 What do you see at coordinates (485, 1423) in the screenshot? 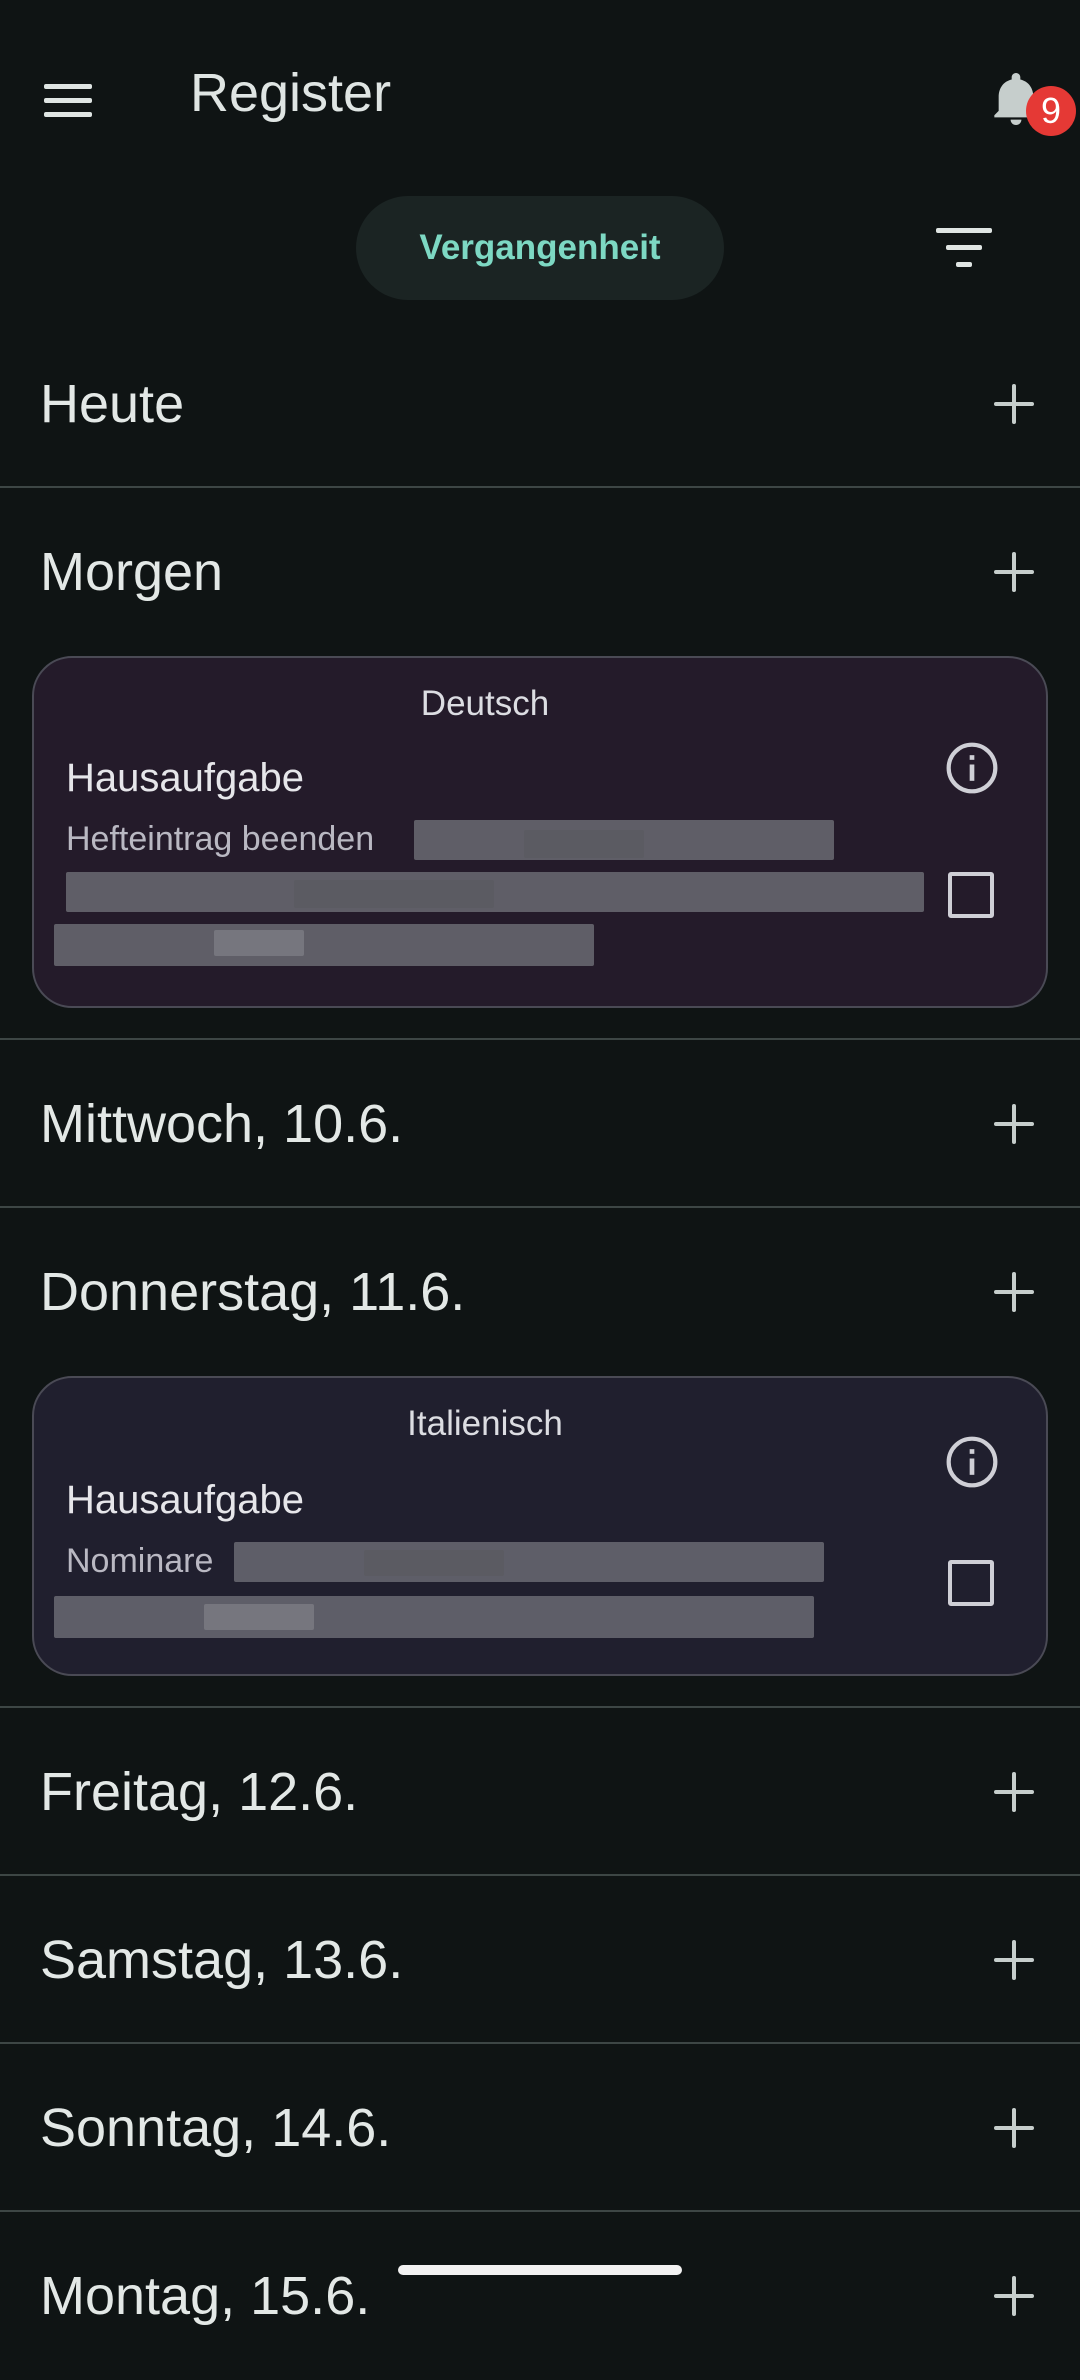
I see `card-subject: Italienisch` at bounding box center [485, 1423].